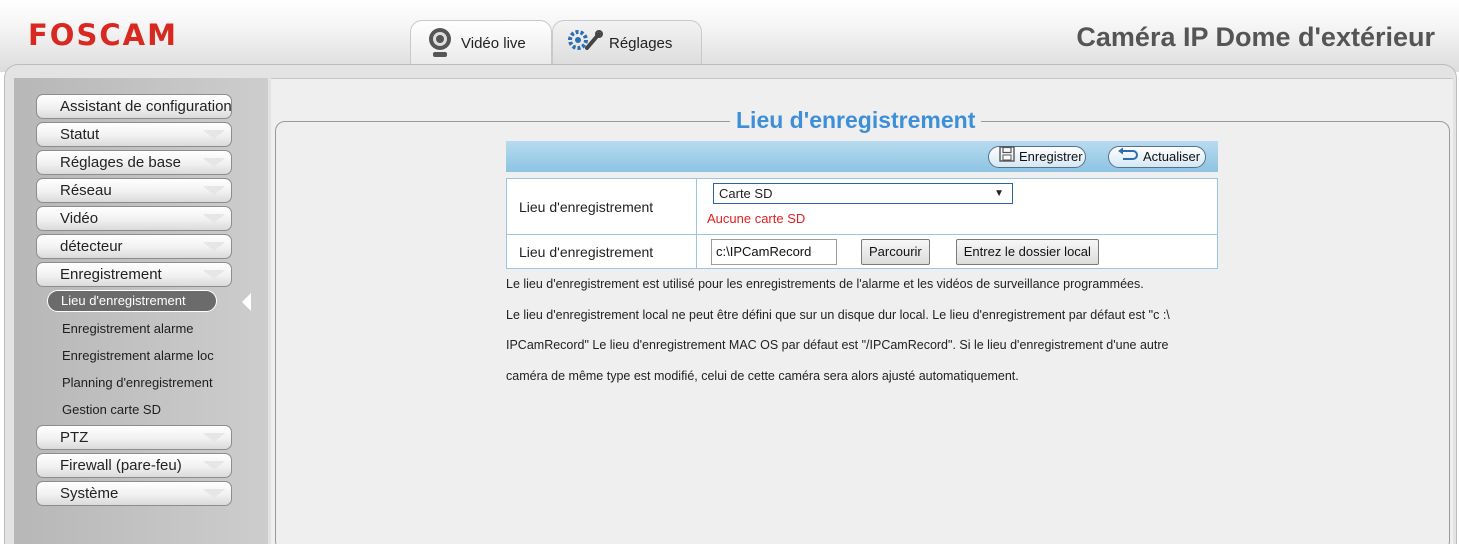 The height and width of the screenshot is (544, 1459). Describe the element at coordinates (138, 355) in the screenshot. I see `sidebar-subitem-local-alarm-recording: Enregistrement alarme loc` at that location.